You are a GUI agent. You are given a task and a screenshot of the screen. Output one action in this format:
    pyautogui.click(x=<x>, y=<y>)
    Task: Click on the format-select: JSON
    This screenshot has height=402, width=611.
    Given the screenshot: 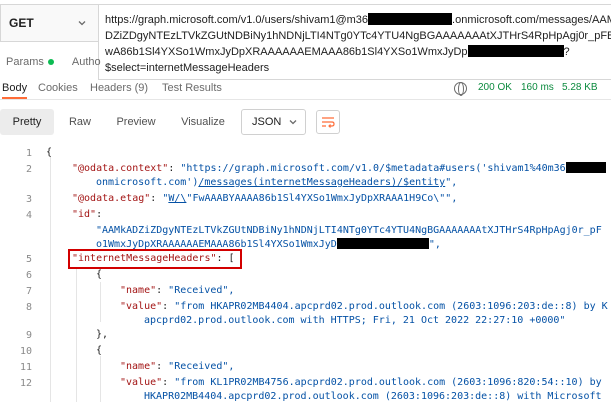 What is the action you would take?
    pyautogui.click(x=273, y=122)
    